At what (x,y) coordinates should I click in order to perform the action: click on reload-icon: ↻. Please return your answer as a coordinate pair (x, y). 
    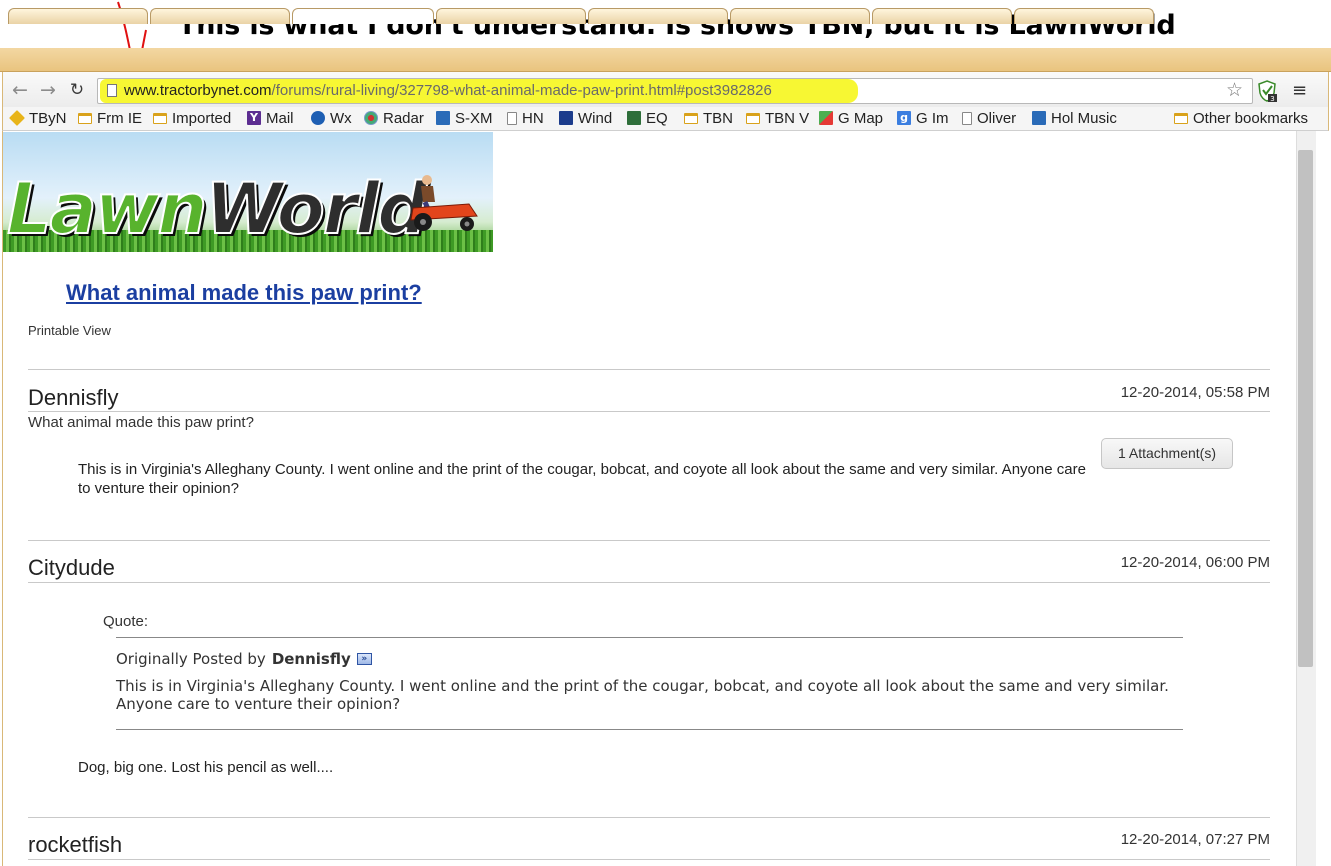
    Looking at the image, I should click on (77, 90).